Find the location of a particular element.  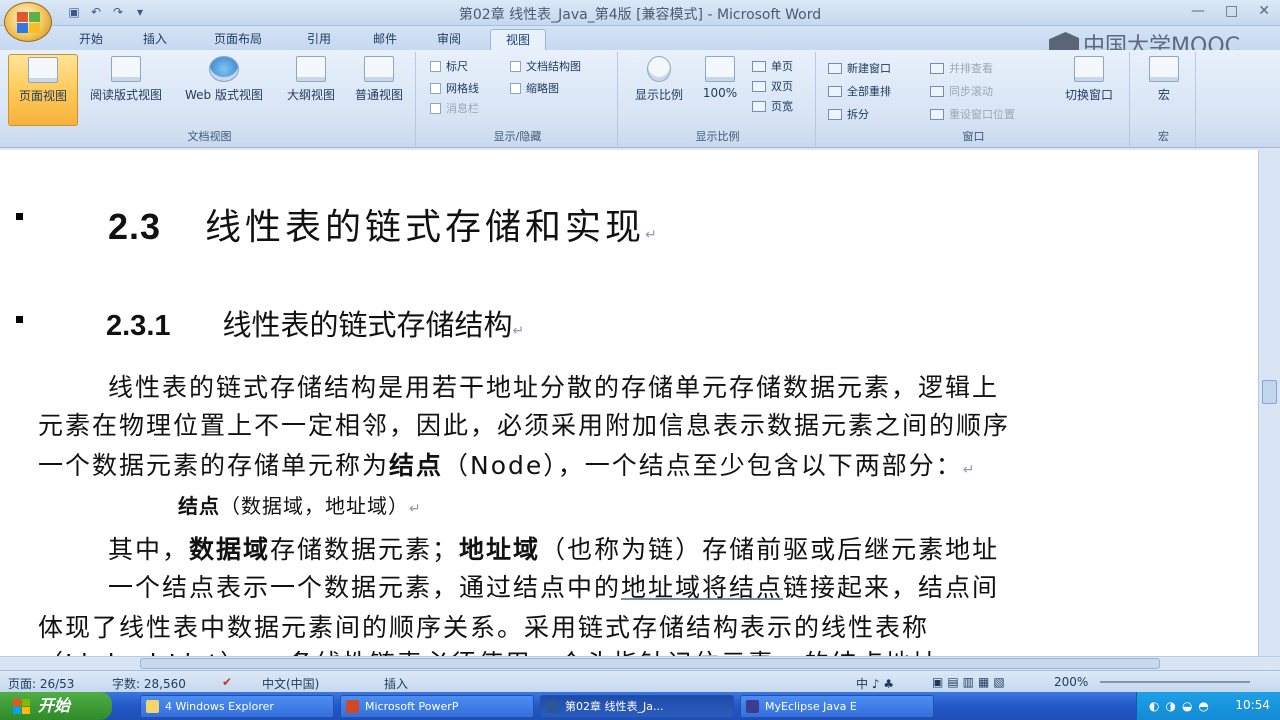

myeclipse-icon is located at coordinates (752, 706).